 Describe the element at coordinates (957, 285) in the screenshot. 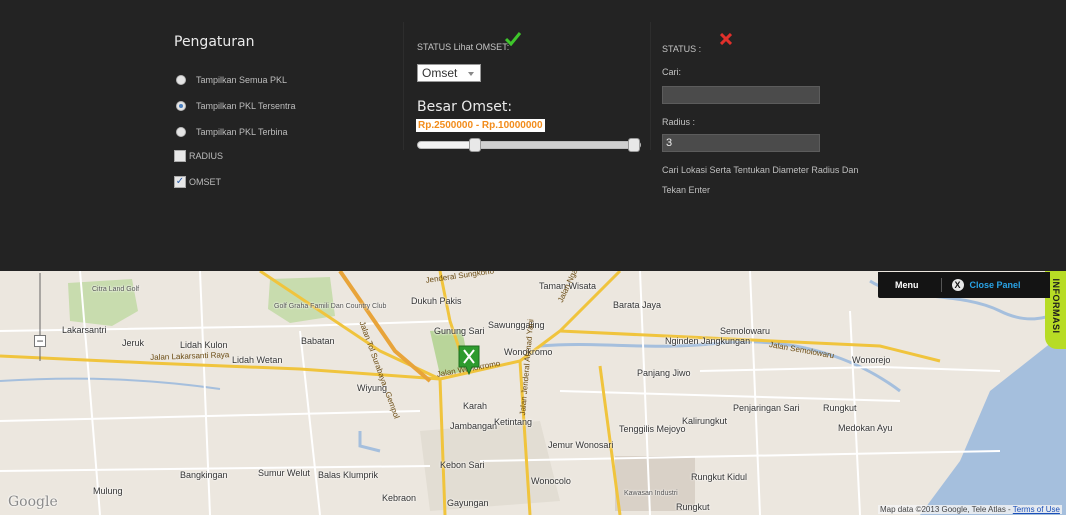

I see `close-icon: X` at that location.